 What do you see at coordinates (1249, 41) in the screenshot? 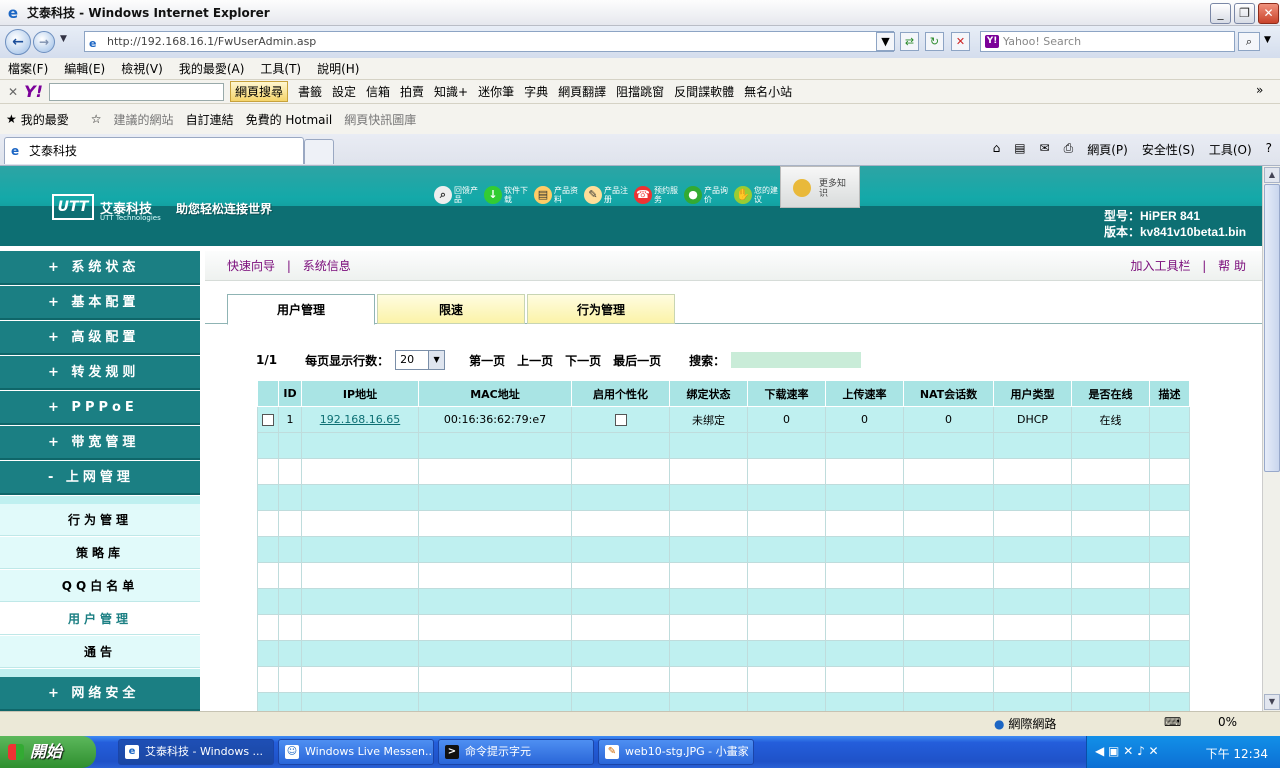
I see `search-icon: ⌕` at bounding box center [1249, 41].